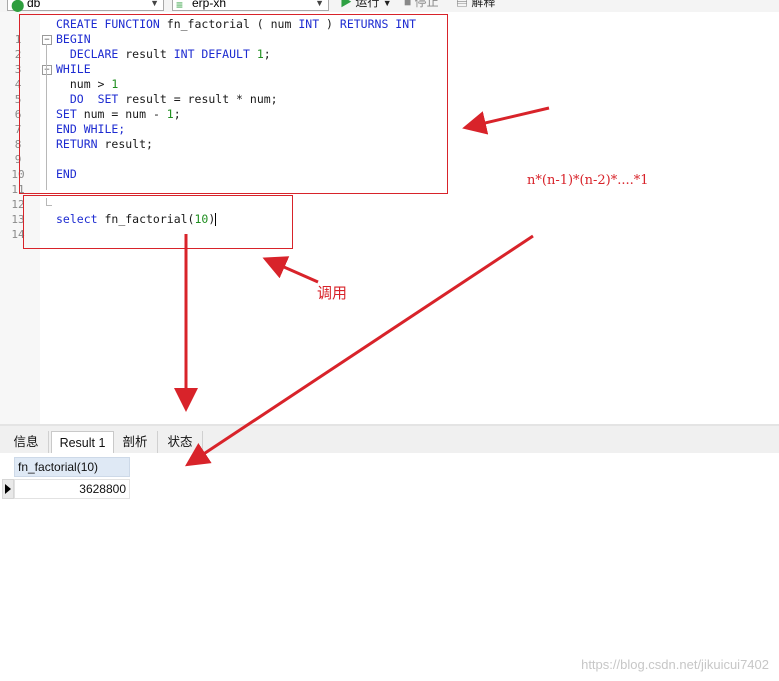  What do you see at coordinates (290, 270) in the screenshot?
I see `arrow-to-call` at bounding box center [290, 270].